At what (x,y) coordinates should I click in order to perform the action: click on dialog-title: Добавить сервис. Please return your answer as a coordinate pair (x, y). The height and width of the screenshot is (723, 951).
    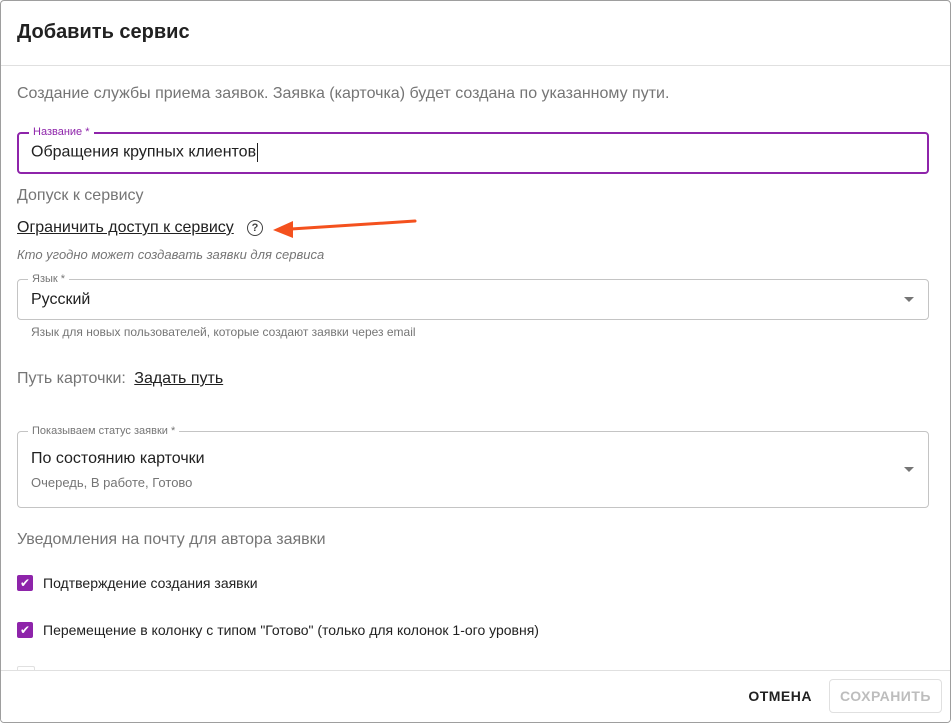
    Looking at the image, I should click on (103, 32).